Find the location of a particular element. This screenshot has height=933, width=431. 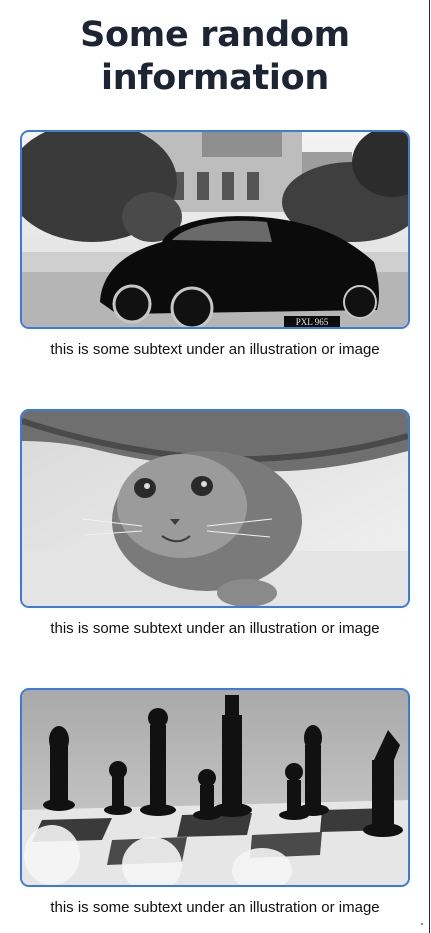

page-title: Some random information is located at coordinates (215, 56).